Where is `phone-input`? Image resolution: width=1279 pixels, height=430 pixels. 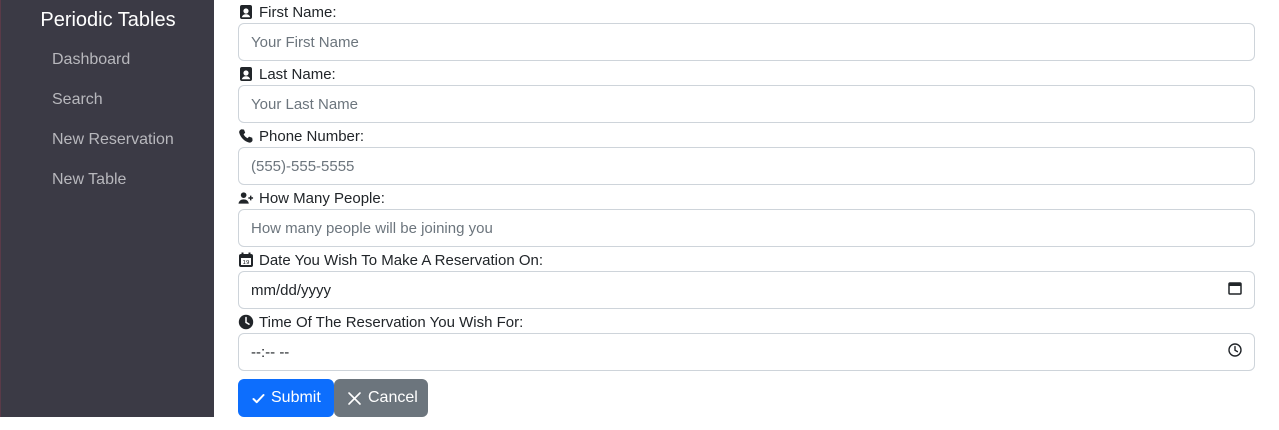
phone-input is located at coordinates (746, 166).